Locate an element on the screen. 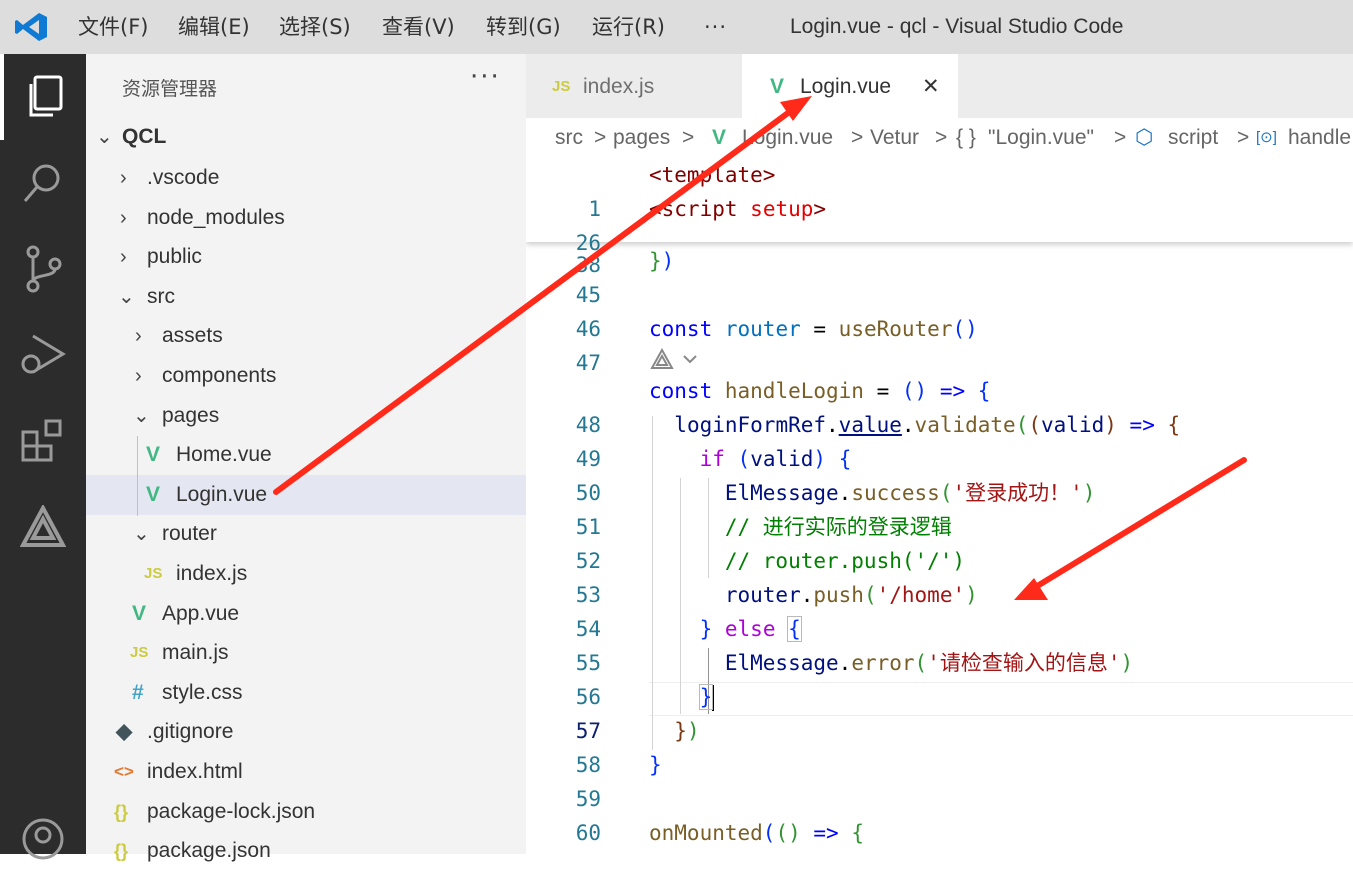  tab-label: index.js is located at coordinates (619, 86).